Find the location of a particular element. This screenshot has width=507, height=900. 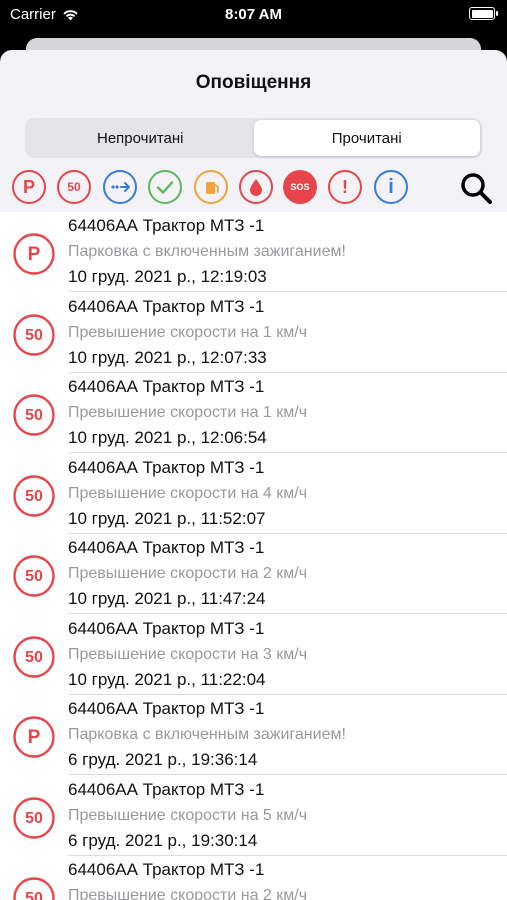

fuel-filter-icon is located at coordinates (211, 187).